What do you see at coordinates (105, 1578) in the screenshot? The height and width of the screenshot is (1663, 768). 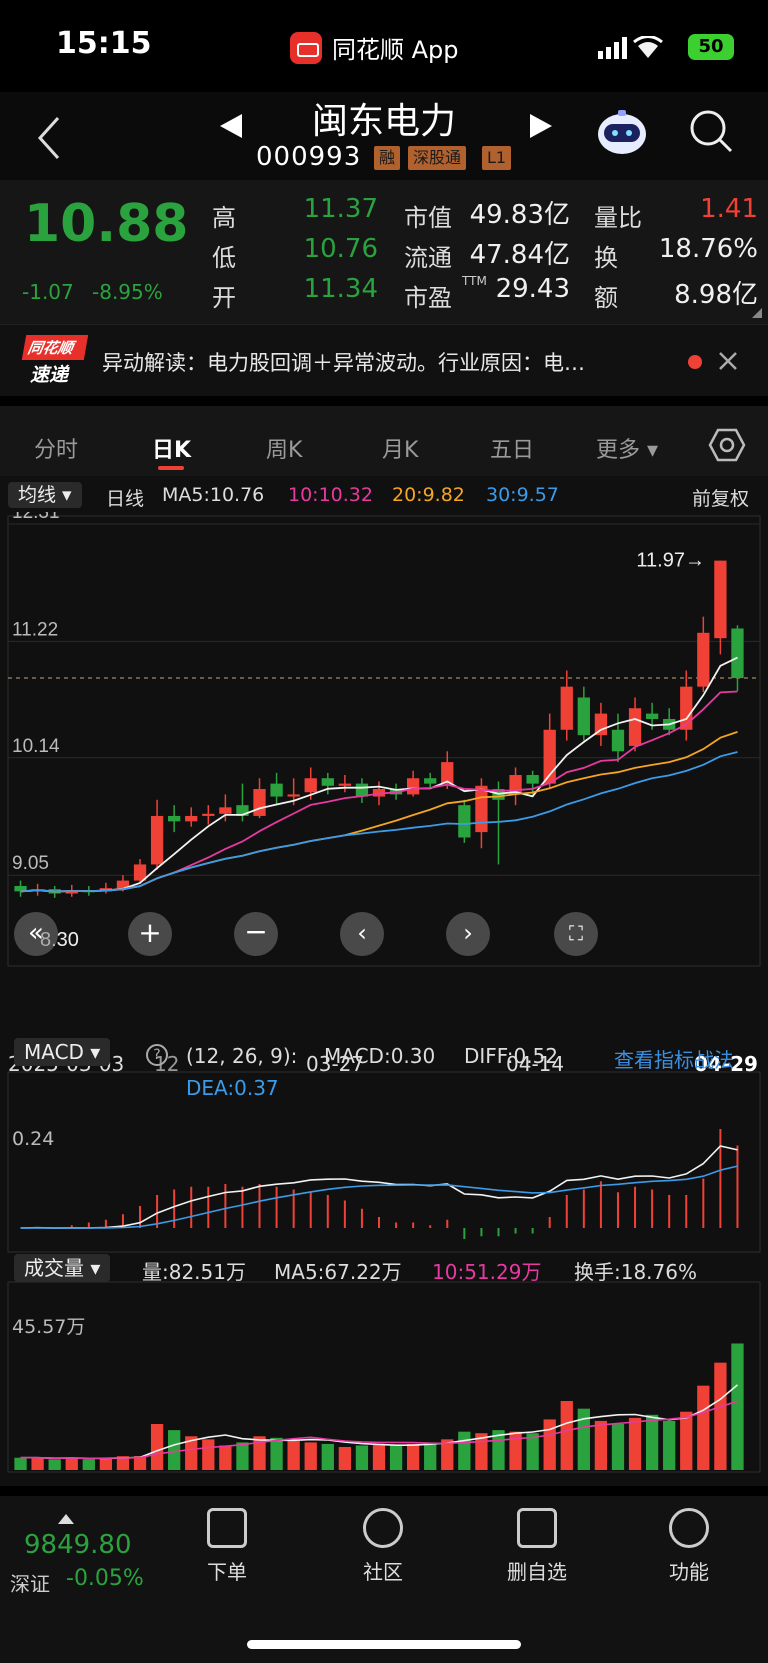 I see `index-change: -0.05%` at bounding box center [105, 1578].